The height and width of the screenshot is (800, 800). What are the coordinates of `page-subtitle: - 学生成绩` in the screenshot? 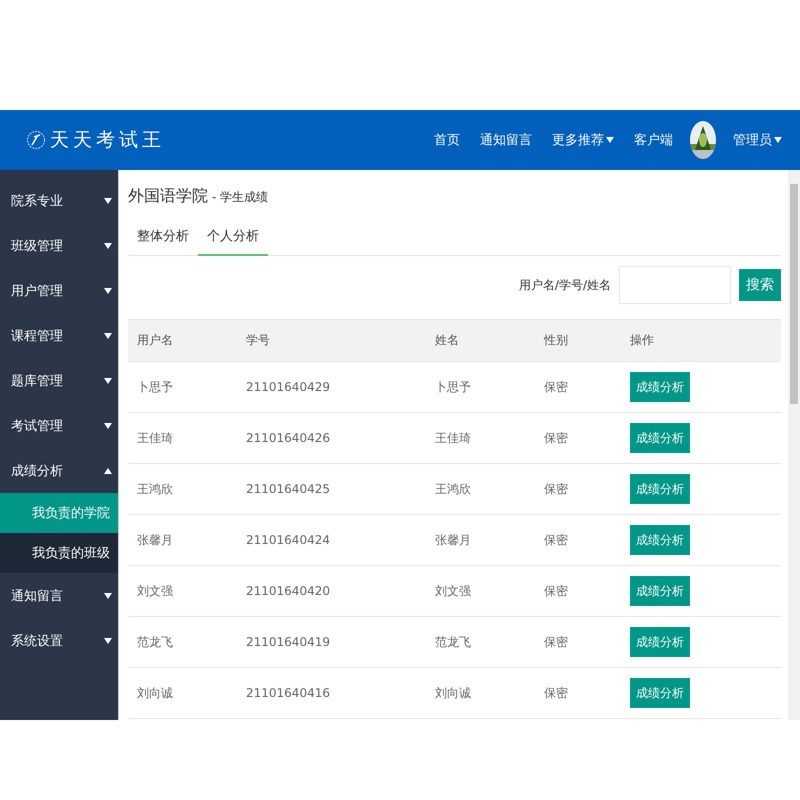 It's located at (240, 197).